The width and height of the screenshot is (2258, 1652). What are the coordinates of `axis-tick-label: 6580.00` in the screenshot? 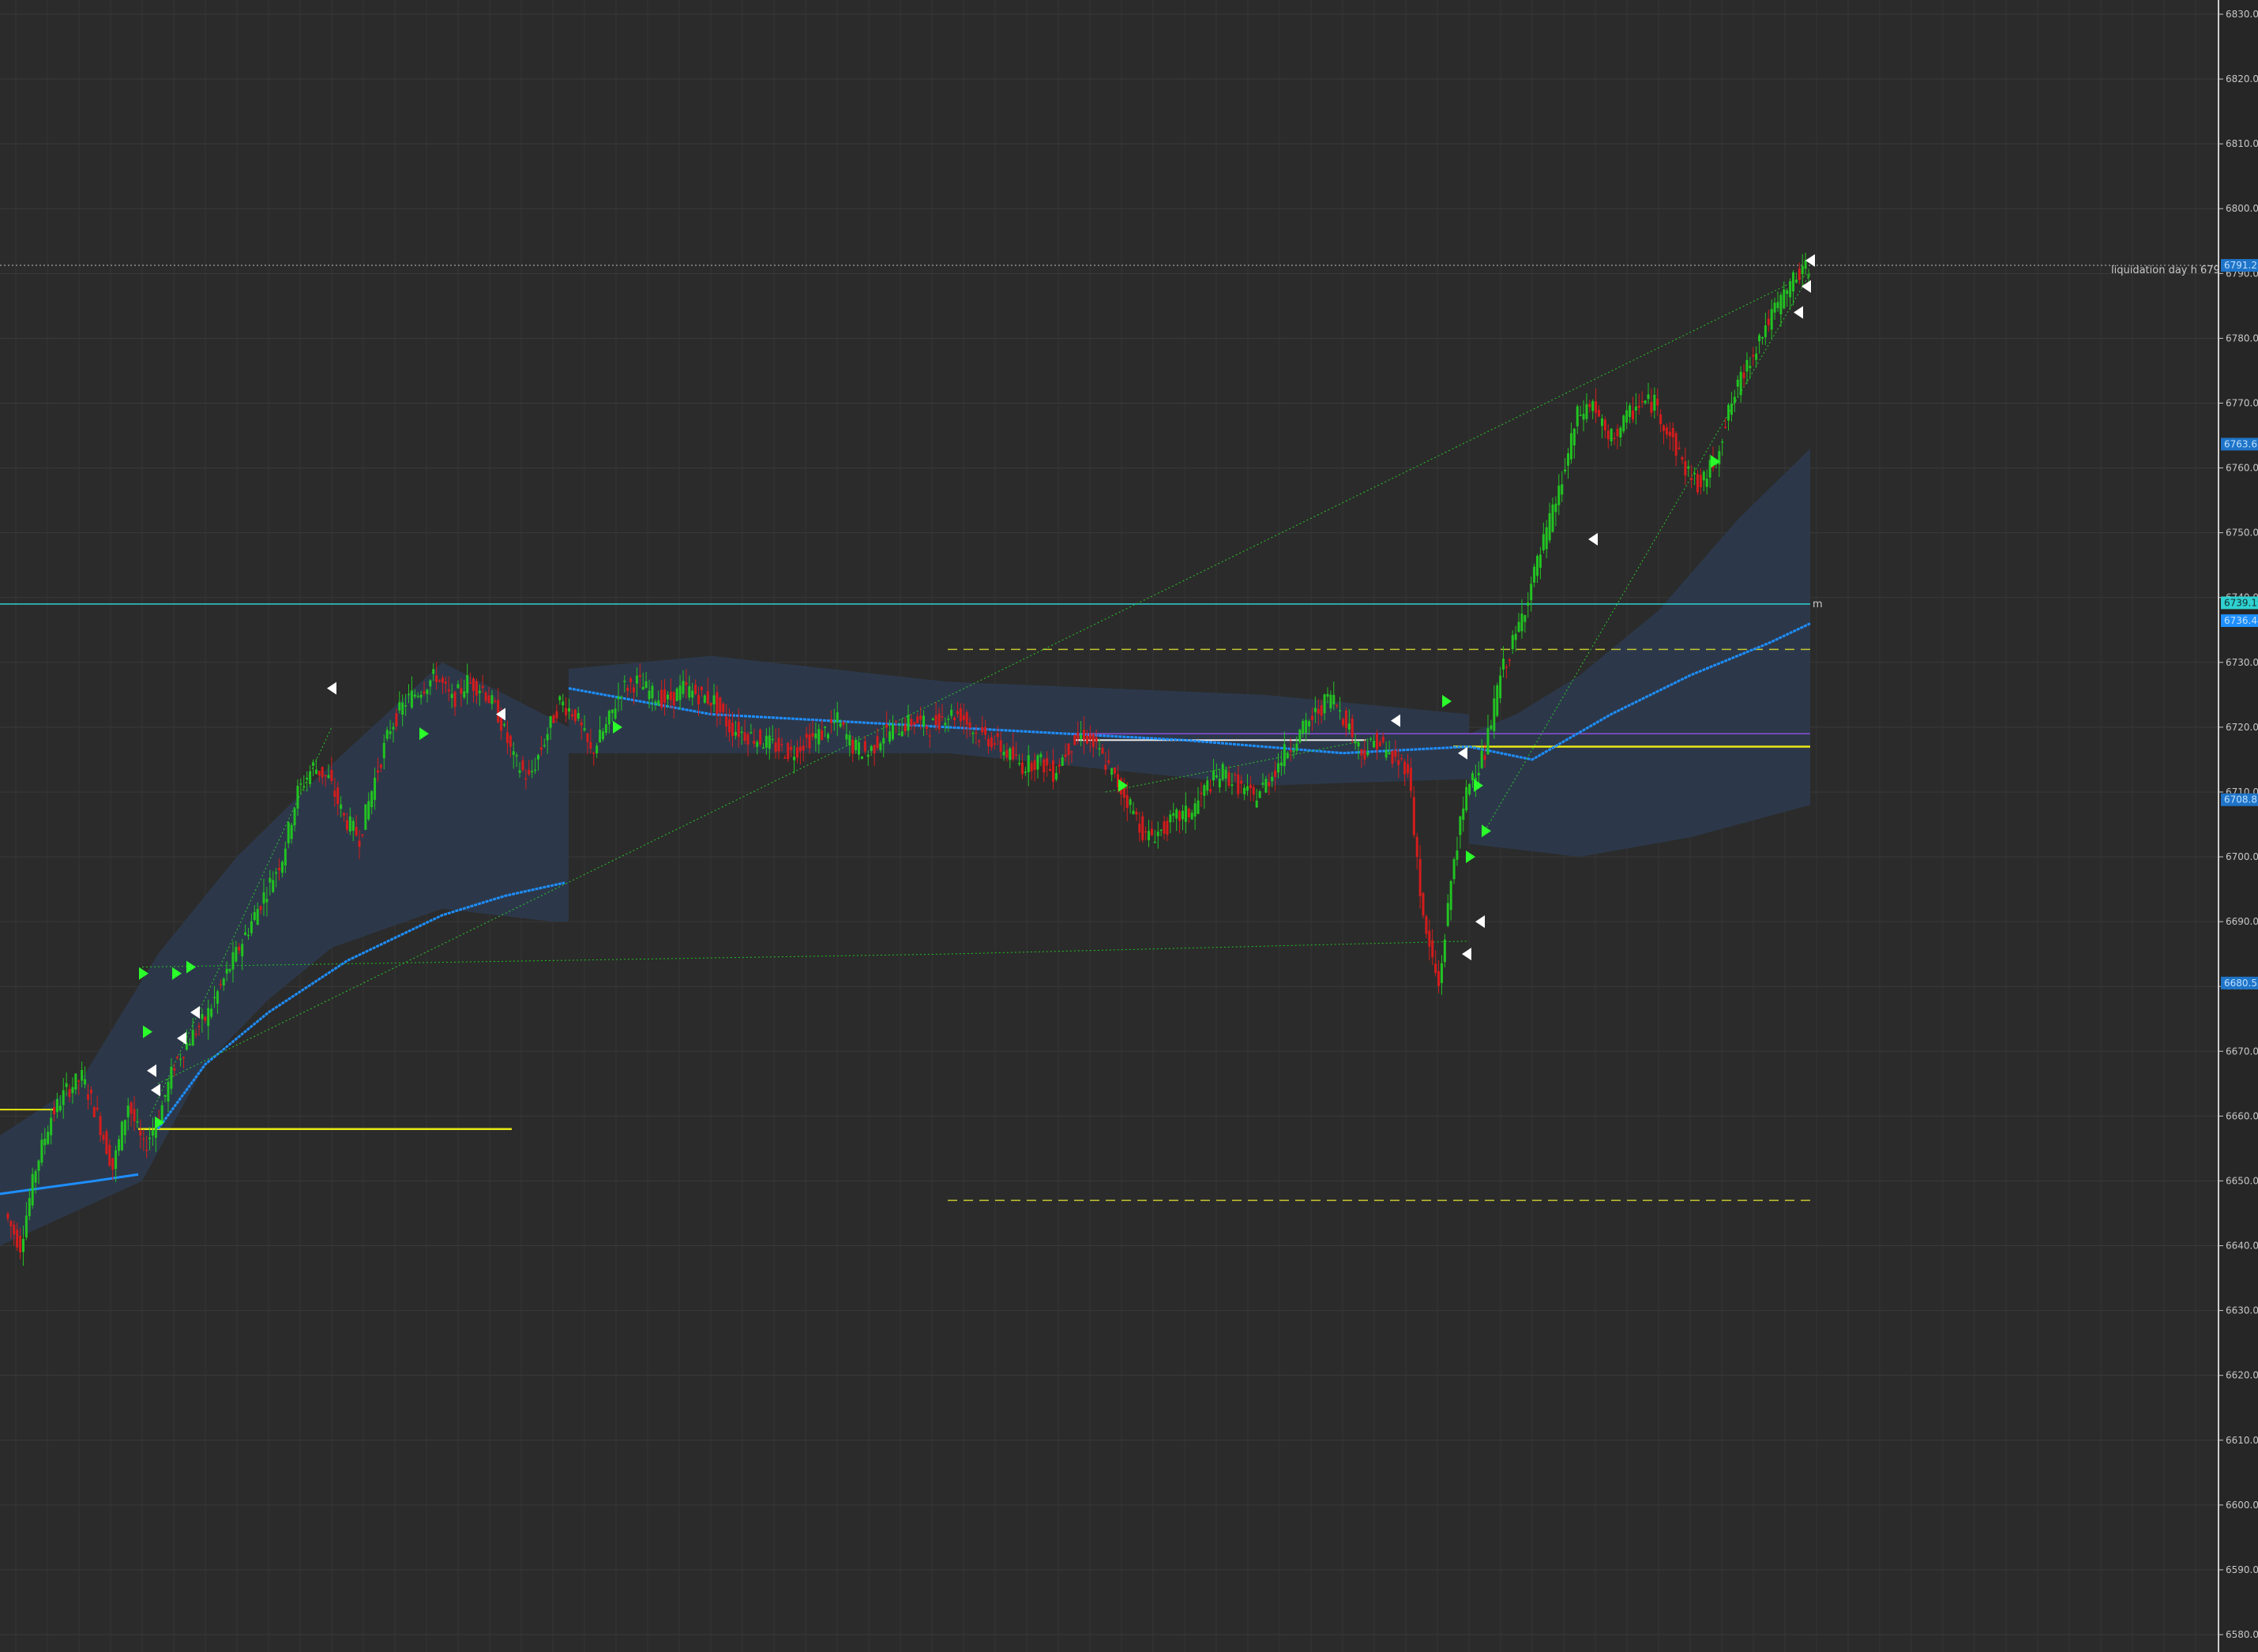 It's located at (2242, 1634).